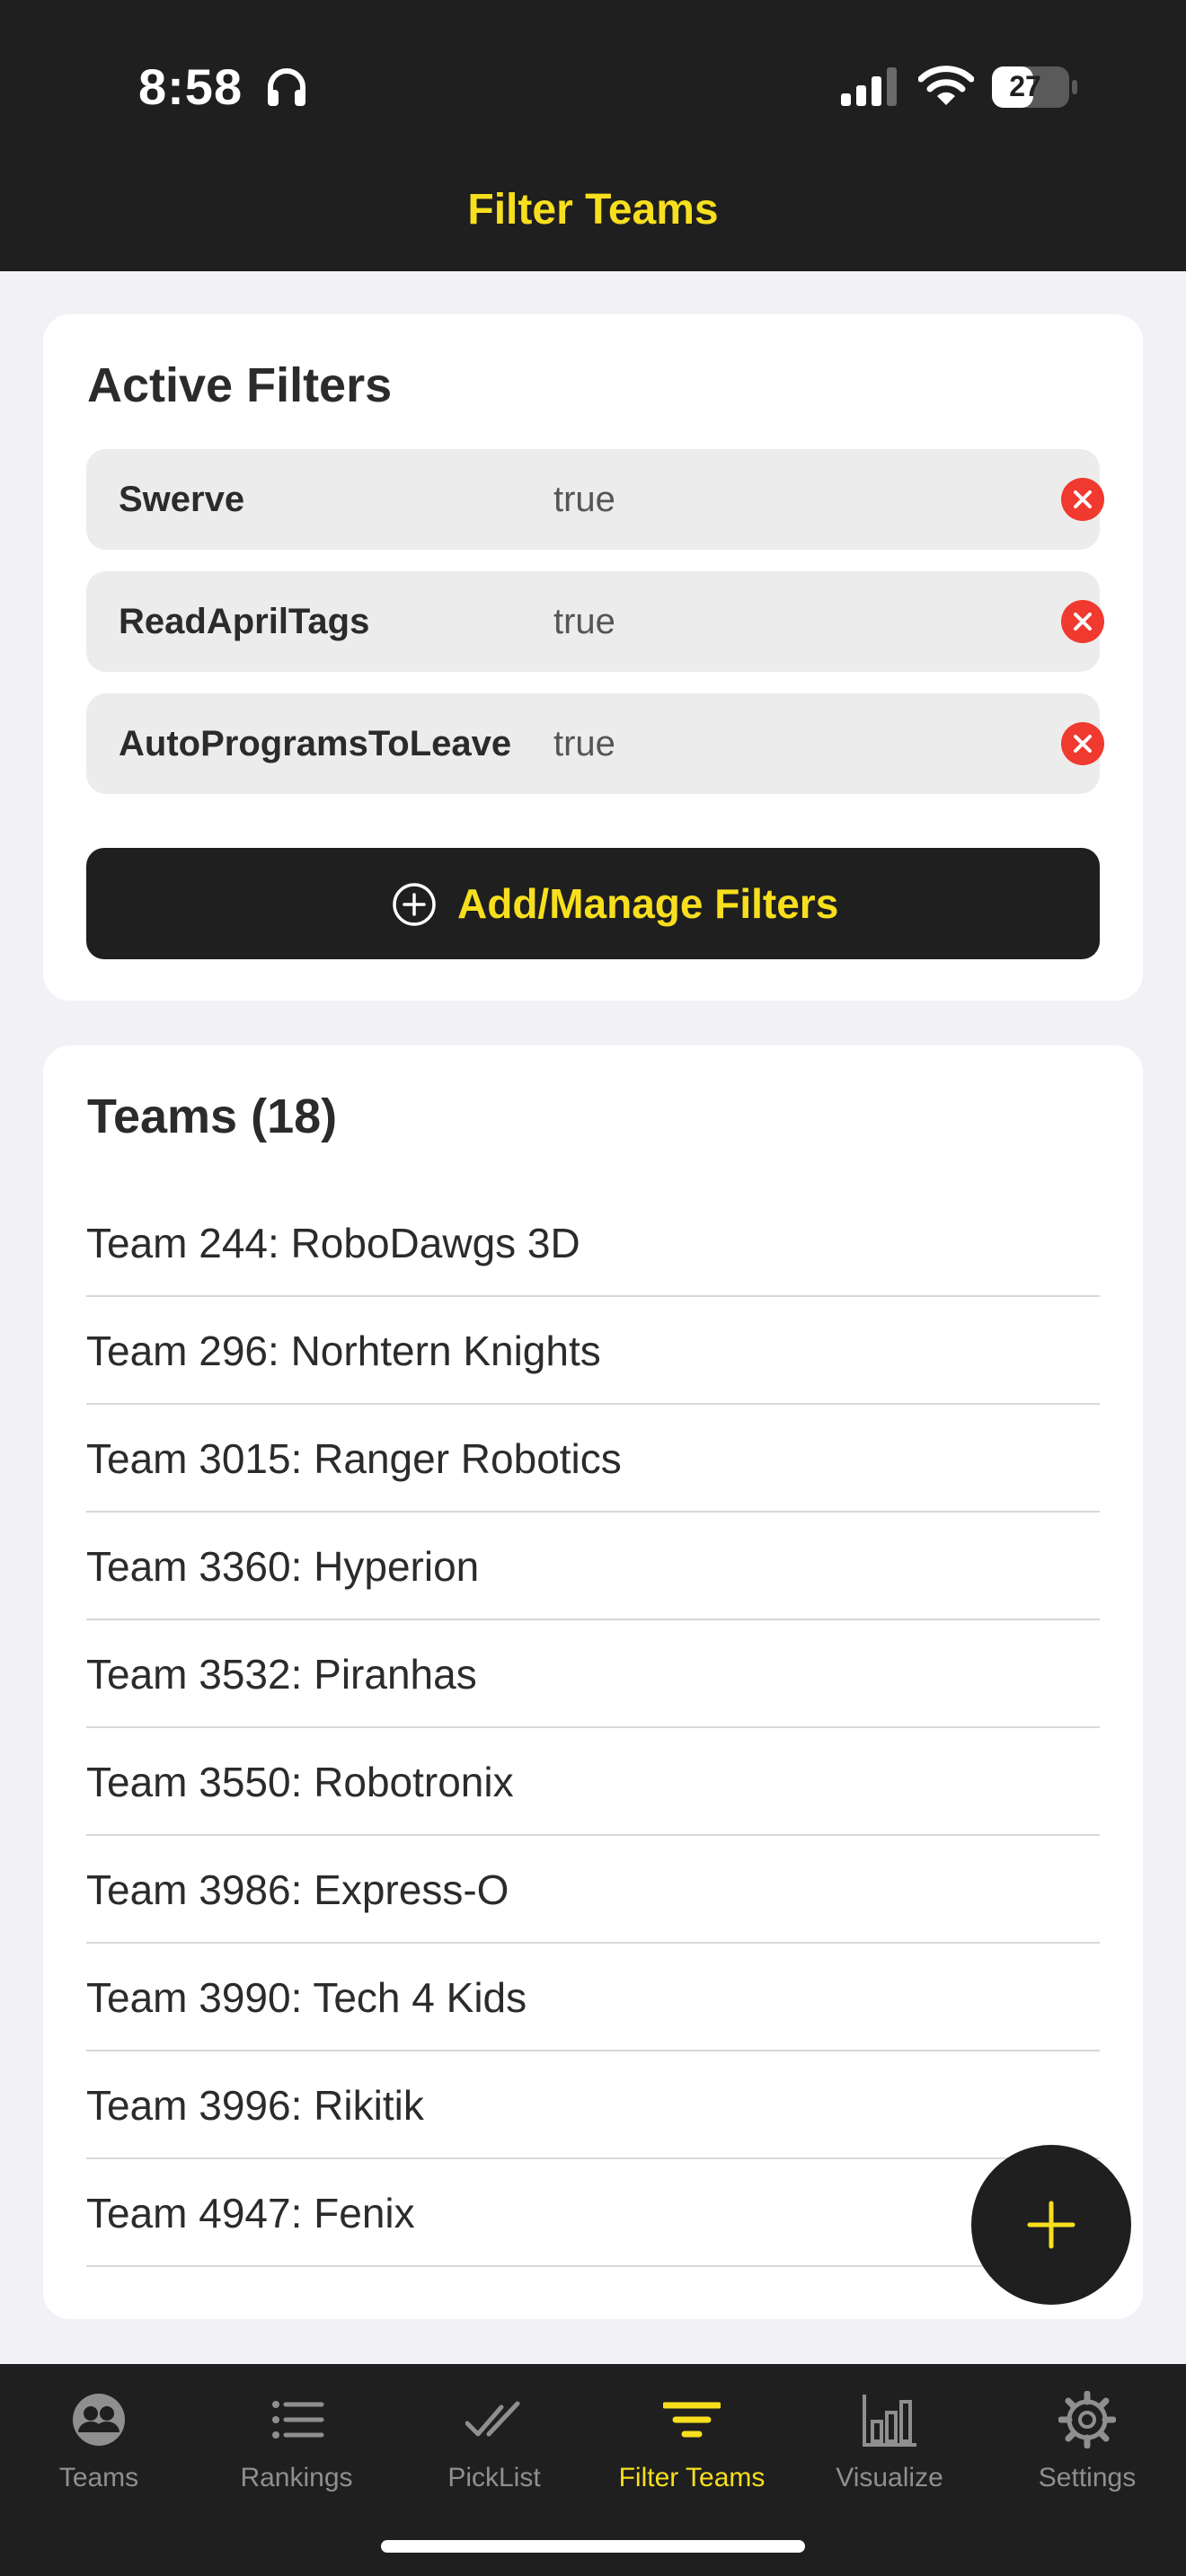 The width and height of the screenshot is (1186, 2576). I want to click on tab-teams: Teams, so click(99, 2454).